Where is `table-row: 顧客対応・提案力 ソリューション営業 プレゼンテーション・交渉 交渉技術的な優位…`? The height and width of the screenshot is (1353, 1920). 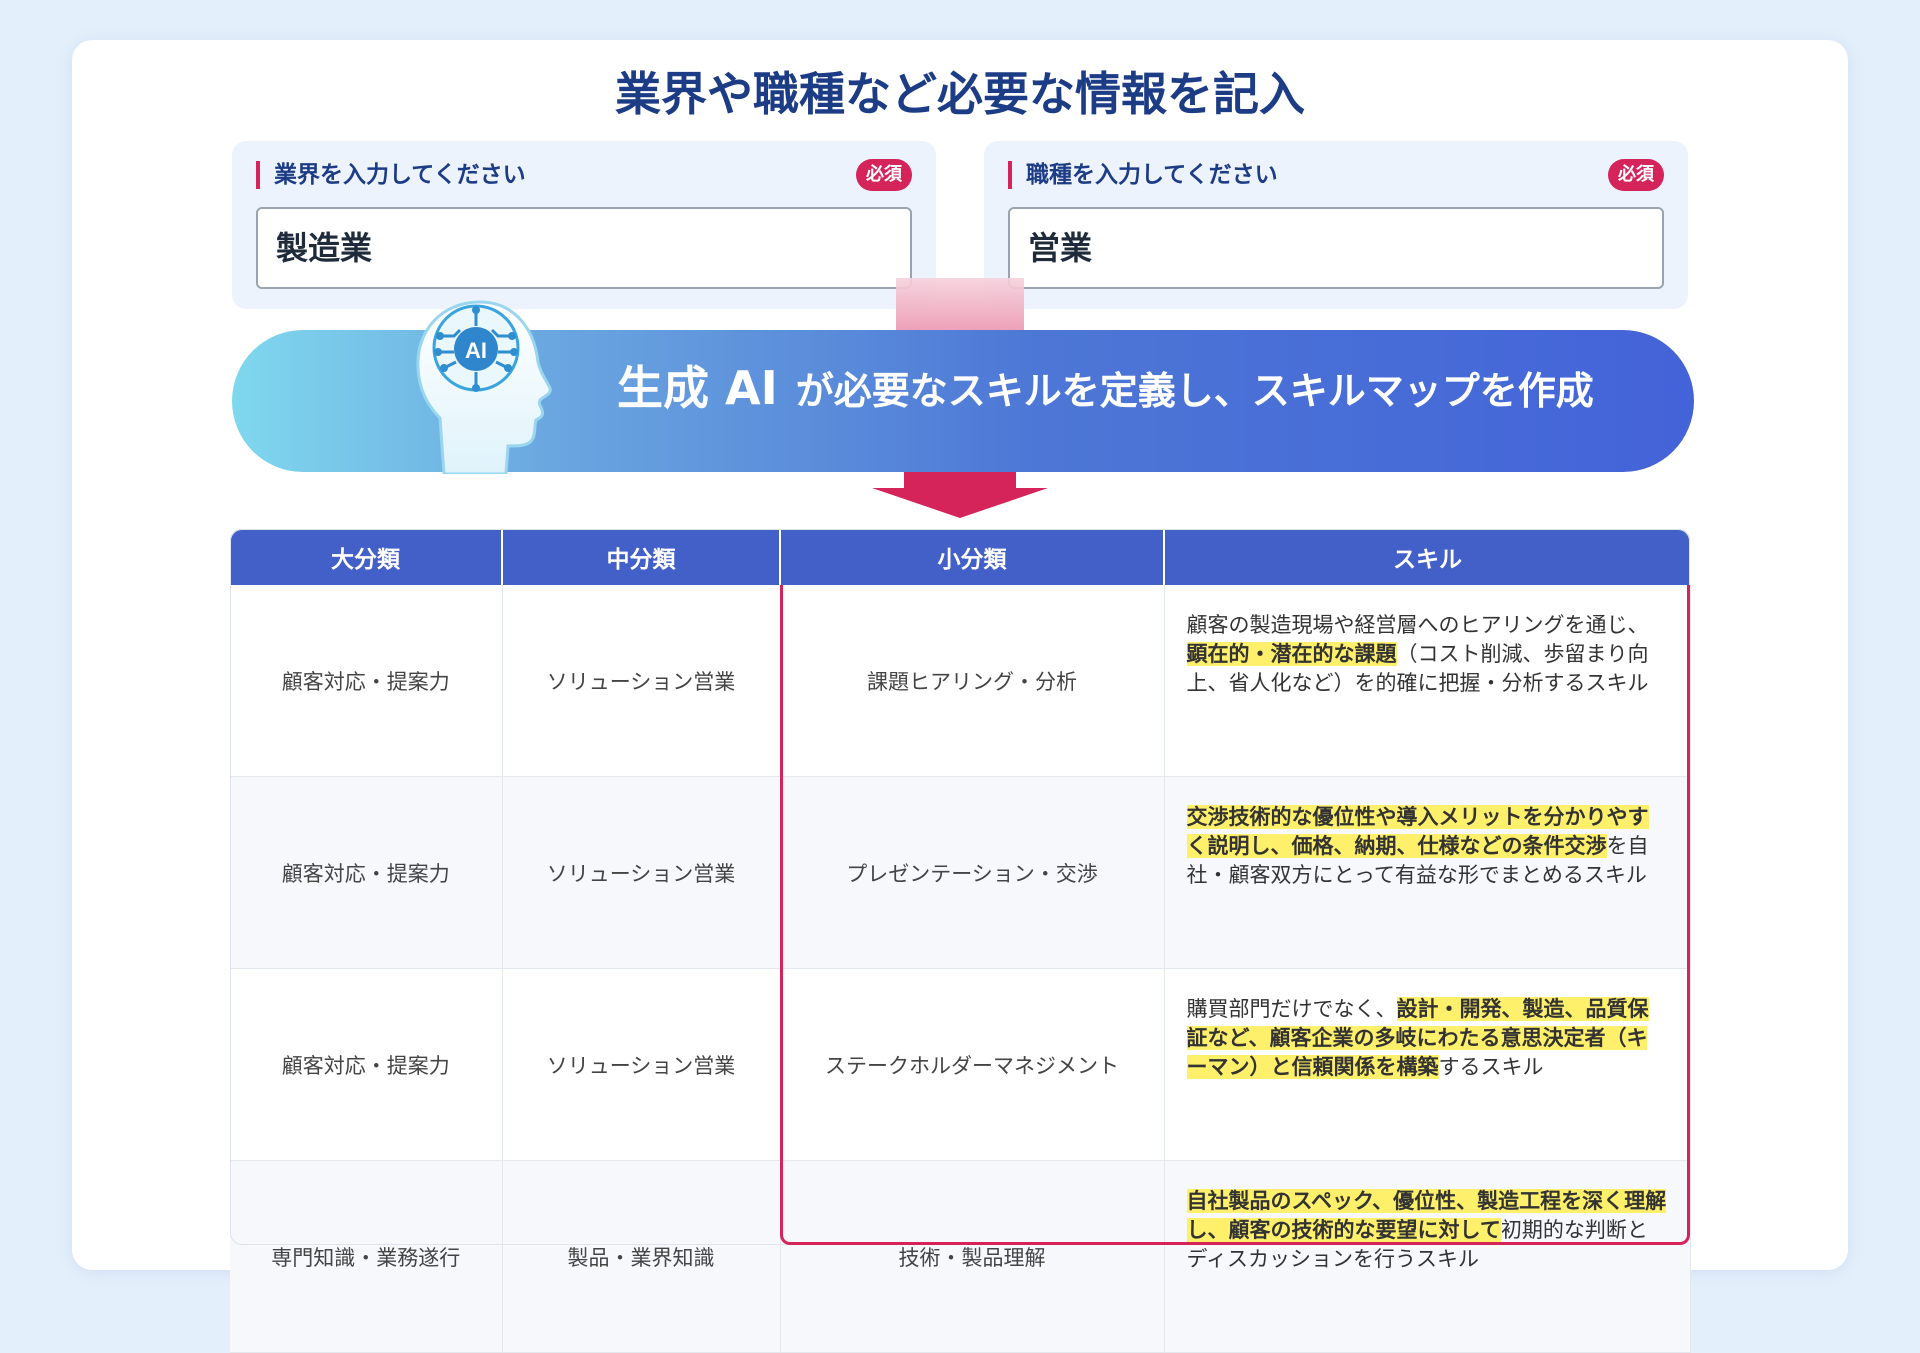 table-row: 顧客対応・提案力 ソリューション営業 プレゼンテーション・交渉 交渉技術的な優位… is located at coordinates (960, 872).